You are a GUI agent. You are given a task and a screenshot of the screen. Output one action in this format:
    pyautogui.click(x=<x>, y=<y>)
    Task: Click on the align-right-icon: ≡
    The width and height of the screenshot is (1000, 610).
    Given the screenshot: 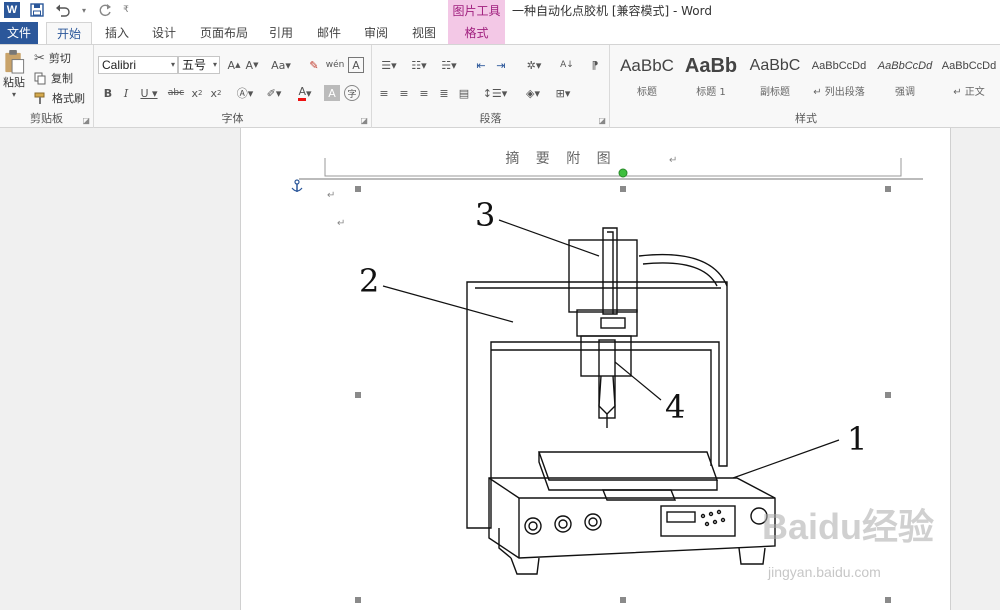 What is the action you would take?
    pyautogui.click(x=424, y=93)
    